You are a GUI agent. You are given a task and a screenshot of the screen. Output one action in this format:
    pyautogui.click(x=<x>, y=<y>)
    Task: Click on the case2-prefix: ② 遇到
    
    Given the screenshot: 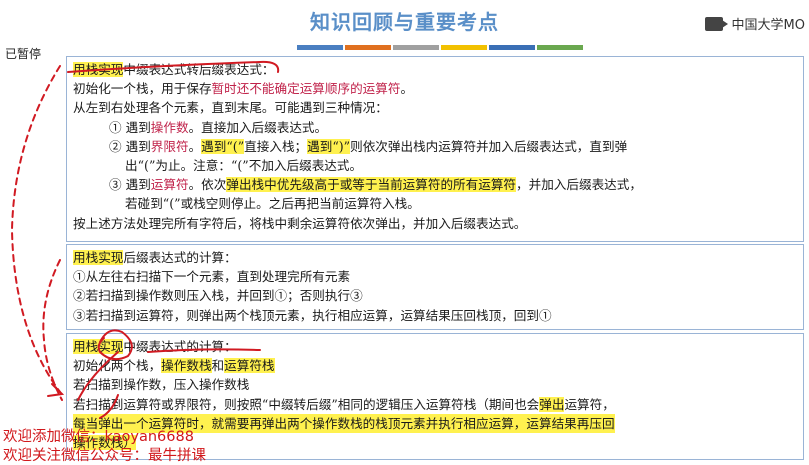 What is the action you would take?
    pyautogui.click(x=130, y=146)
    